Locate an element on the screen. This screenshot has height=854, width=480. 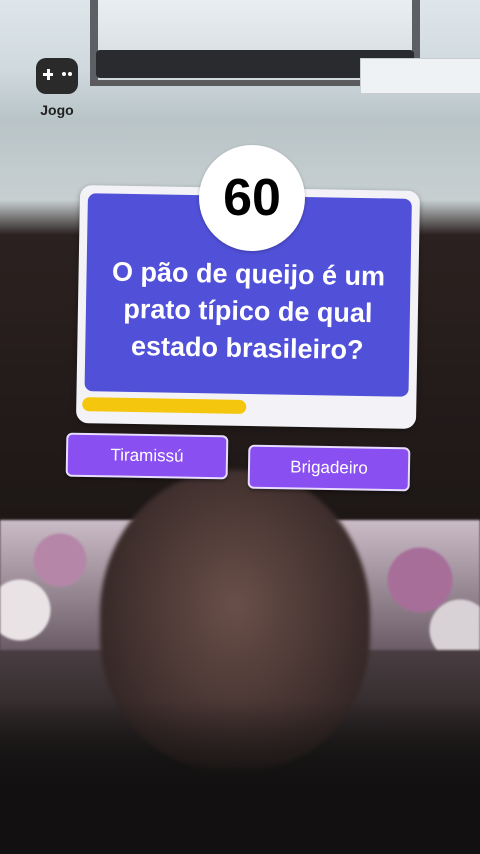
gamepad-icon is located at coordinates (57, 76).